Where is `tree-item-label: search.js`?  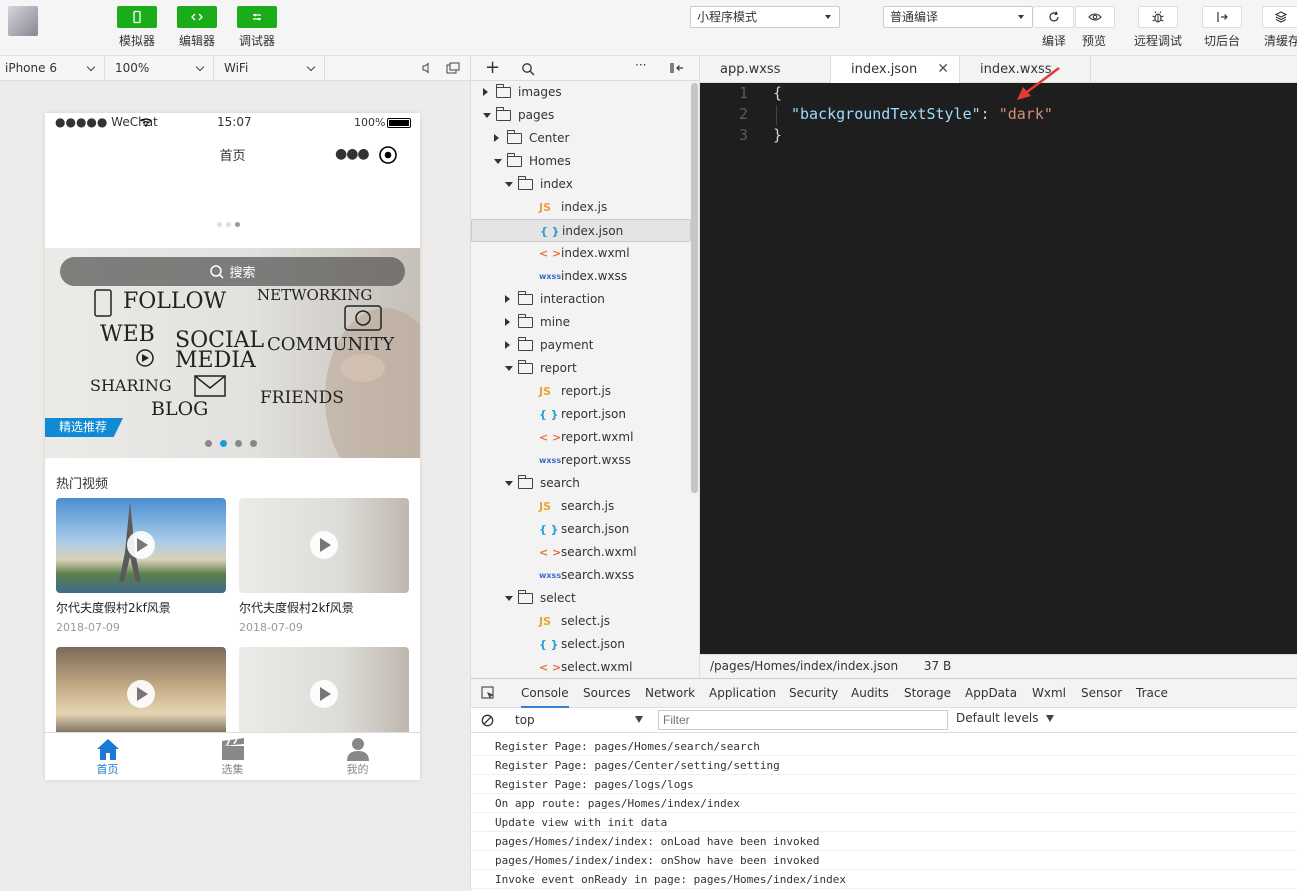 tree-item-label: search.js is located at coordinates (588, 506).